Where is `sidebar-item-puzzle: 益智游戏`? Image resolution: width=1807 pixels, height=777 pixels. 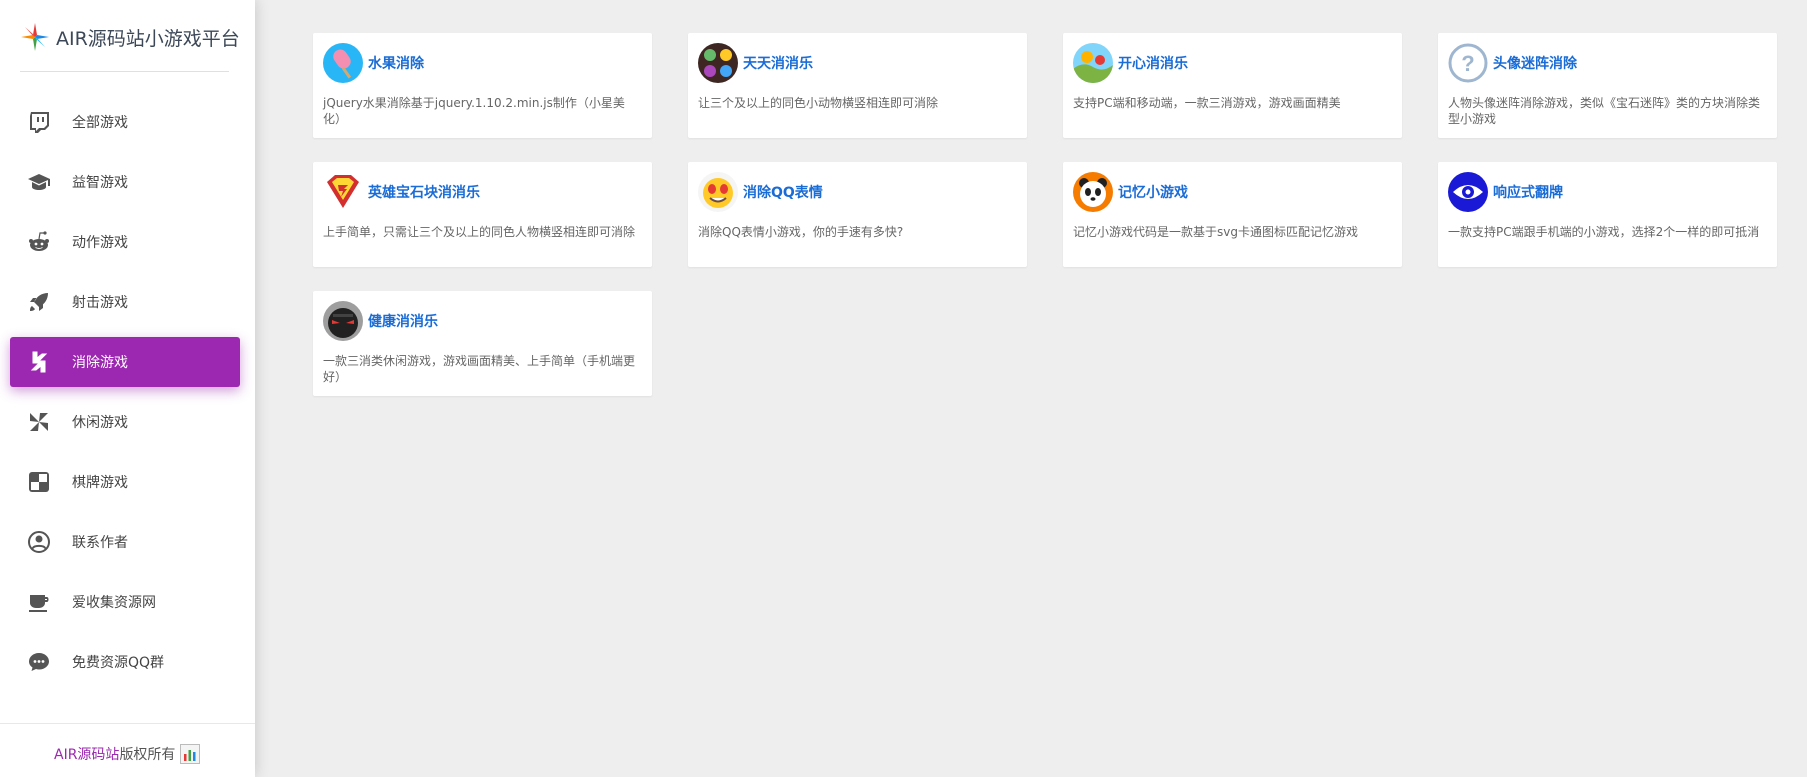 sidebar-item-puzzle: 益智游戏 is located at coordinates (125, 182).